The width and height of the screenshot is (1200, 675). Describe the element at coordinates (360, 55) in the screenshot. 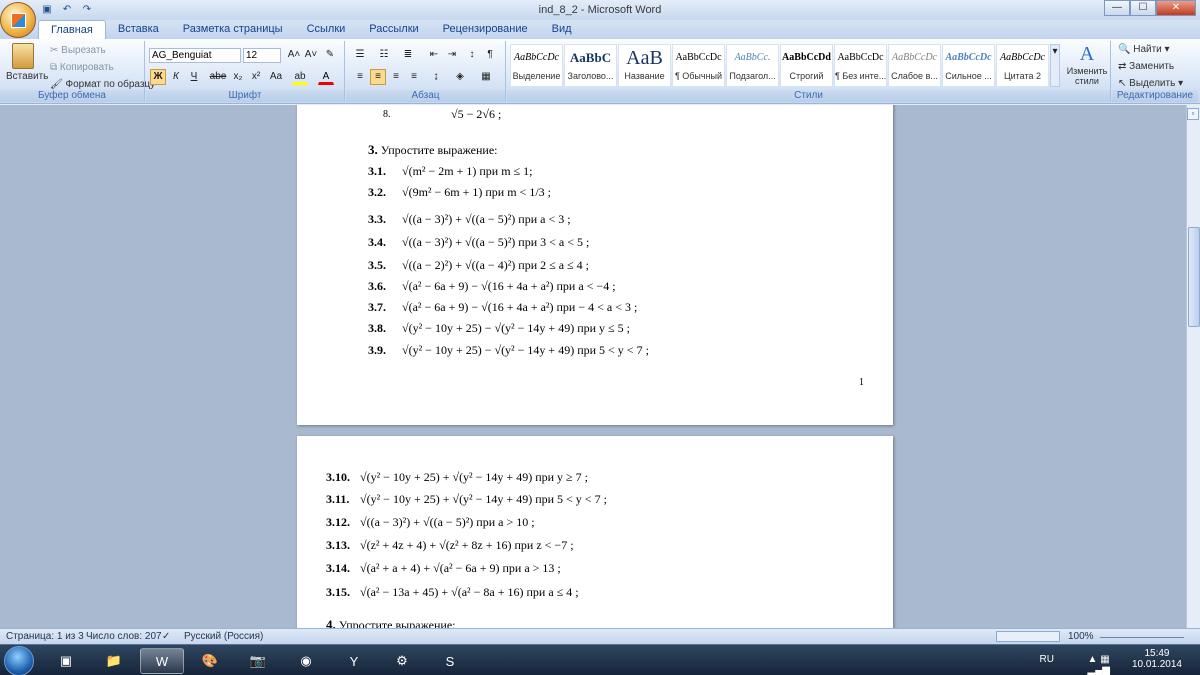

I see `bullets-icon: ☰` at that location.